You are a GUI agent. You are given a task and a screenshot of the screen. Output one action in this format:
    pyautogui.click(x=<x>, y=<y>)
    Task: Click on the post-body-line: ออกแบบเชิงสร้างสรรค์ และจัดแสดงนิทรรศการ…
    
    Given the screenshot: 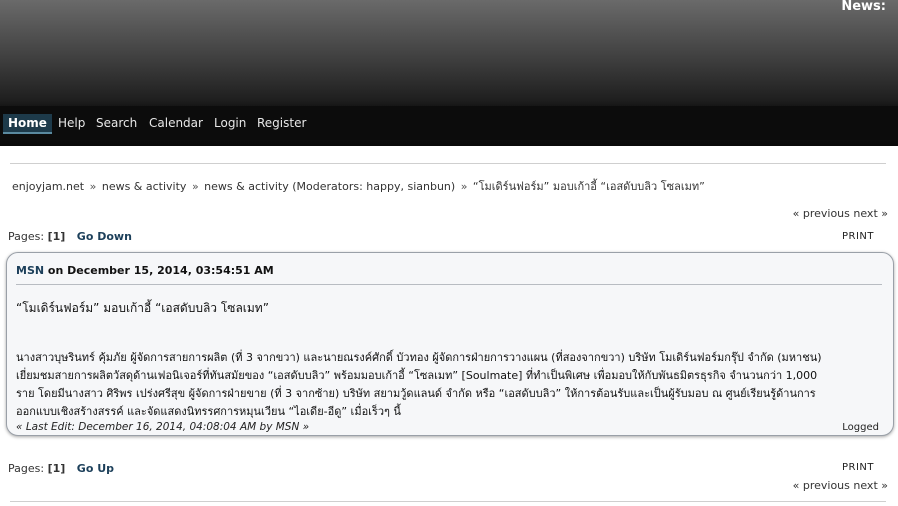 What is the action you would take?
    pyautogui.click(x=208, y=411)
    